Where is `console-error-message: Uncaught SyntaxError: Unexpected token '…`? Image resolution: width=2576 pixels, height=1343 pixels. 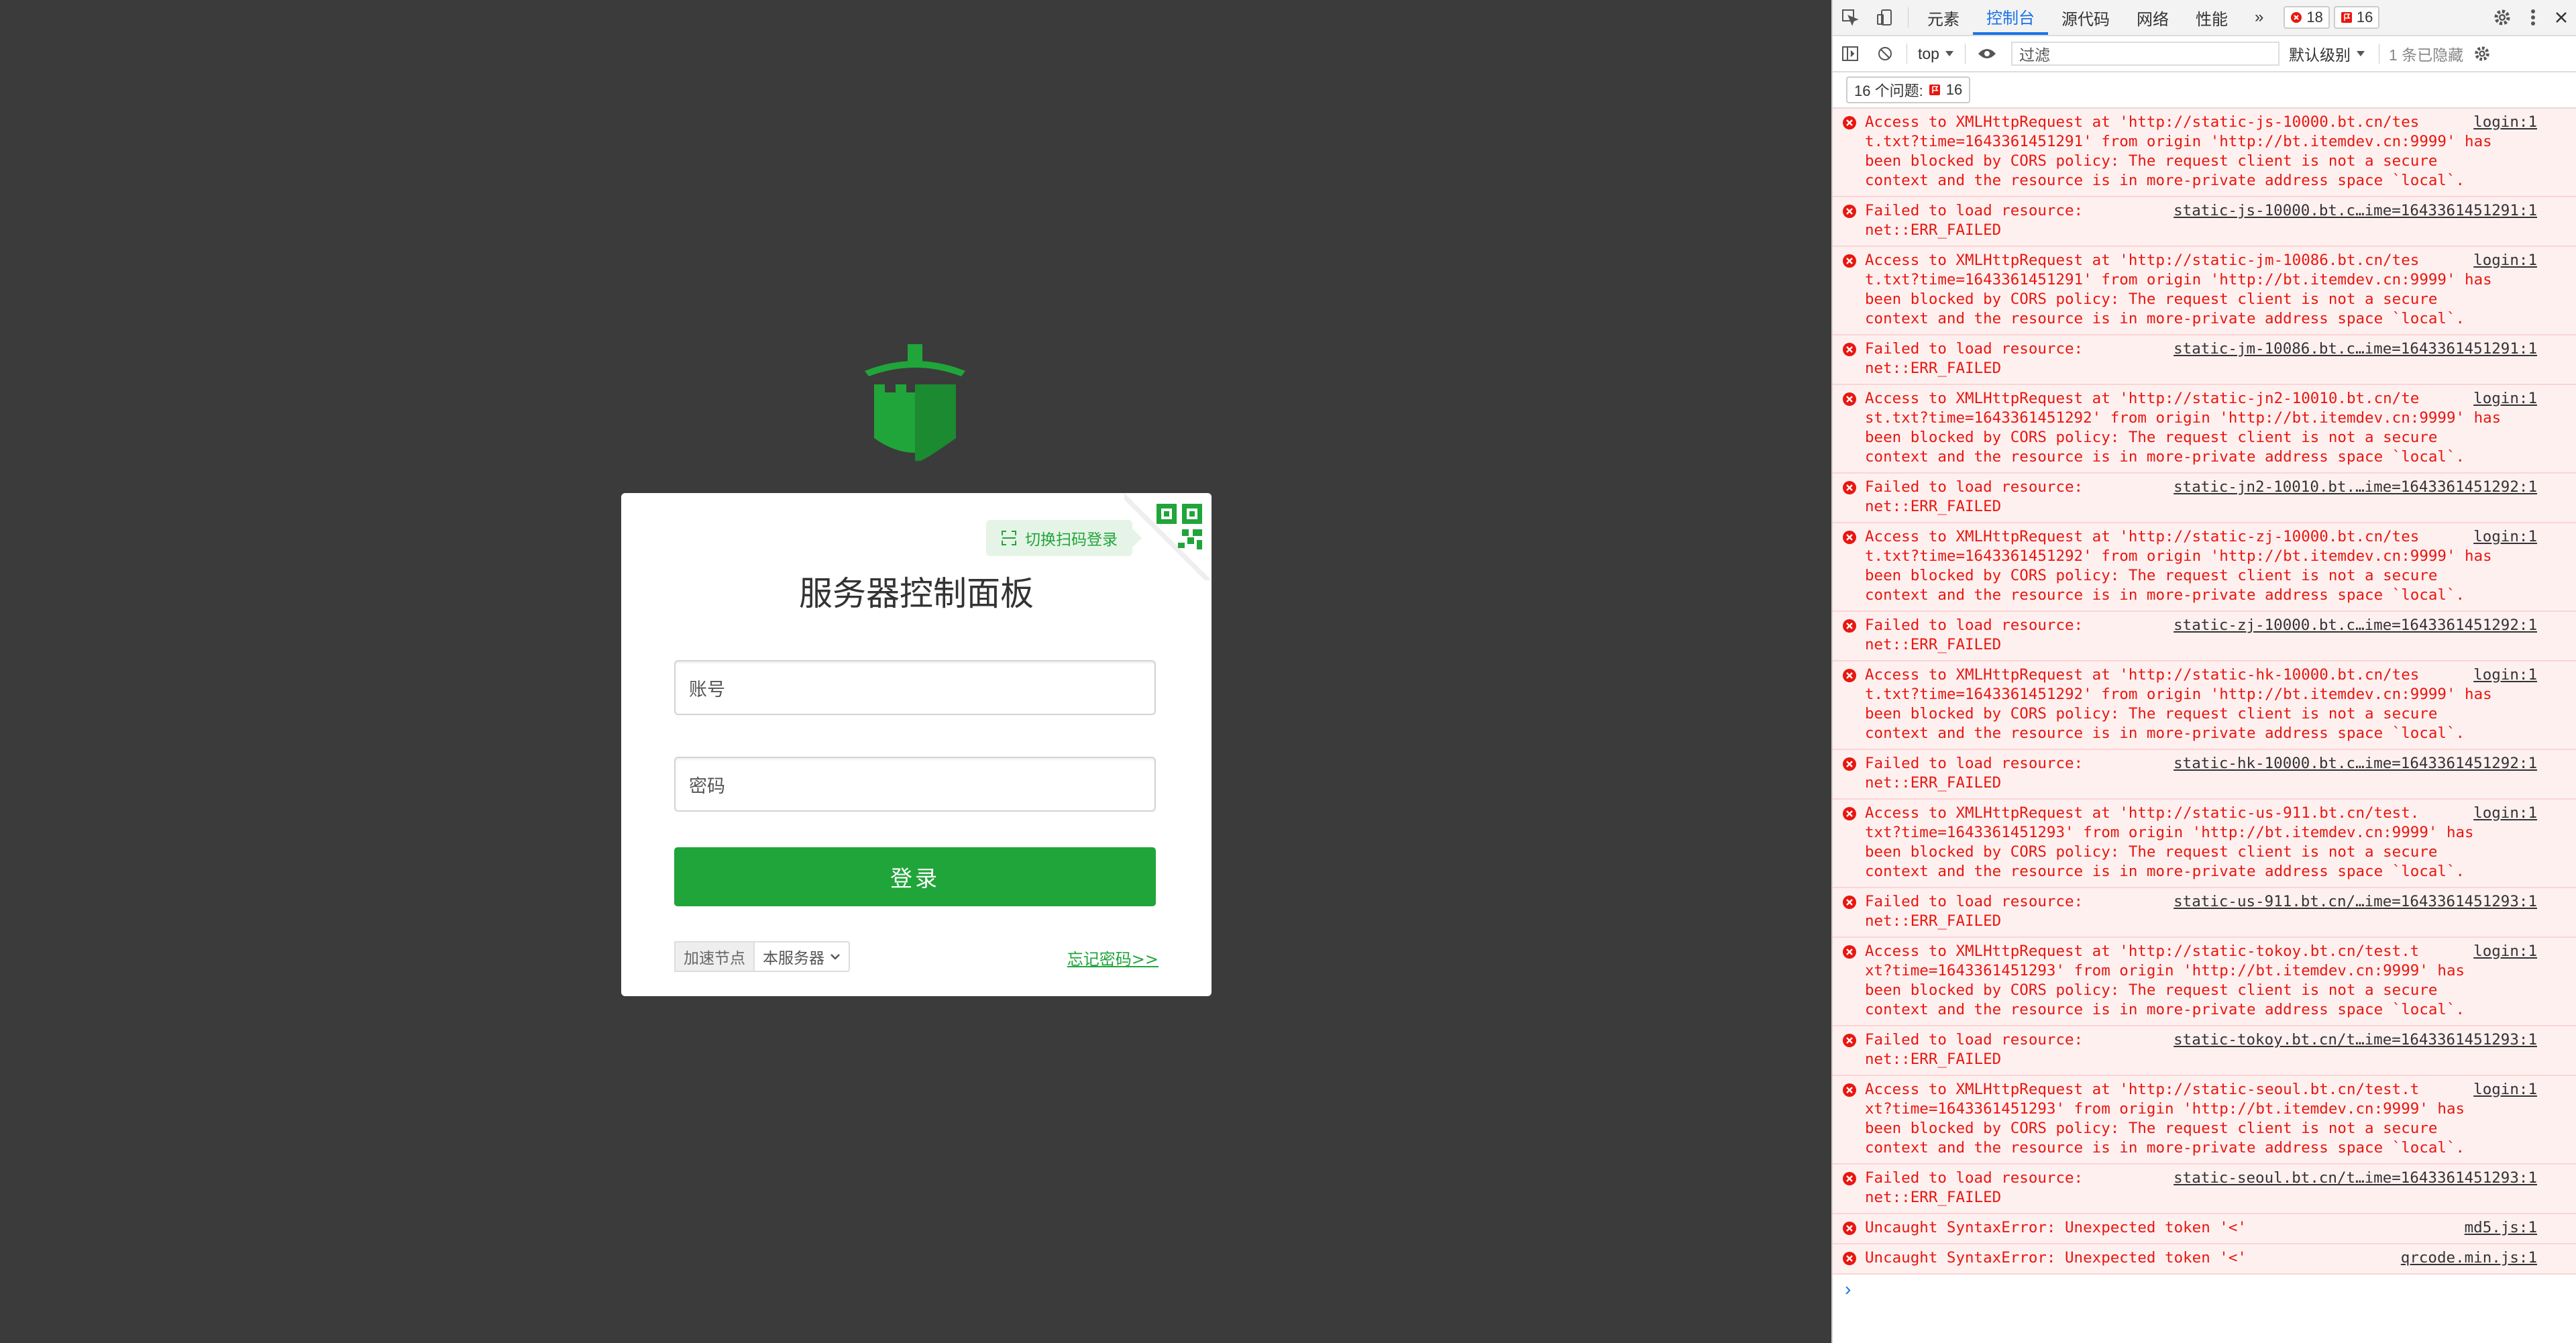 console-error-message: Uncaught SyntaxError: Unexpected token '… is located at coordinates (2204, 1259).